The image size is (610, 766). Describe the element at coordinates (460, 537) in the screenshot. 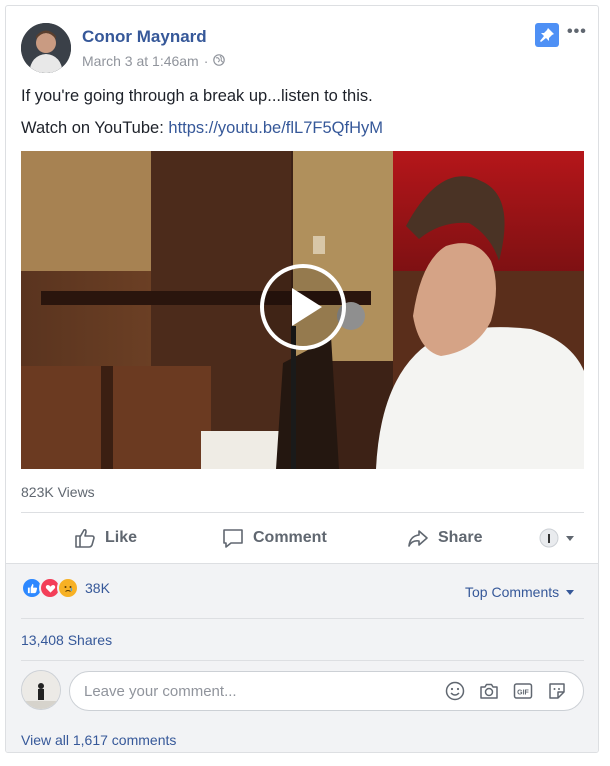

I see `share-label: Share` at that location.